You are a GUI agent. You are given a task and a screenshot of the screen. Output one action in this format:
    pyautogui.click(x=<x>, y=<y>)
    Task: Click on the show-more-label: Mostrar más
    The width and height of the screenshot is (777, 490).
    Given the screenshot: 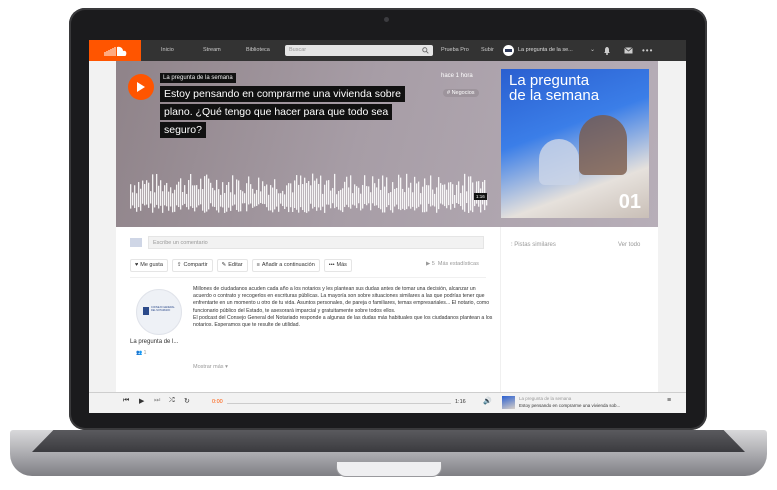 What is the action you would take?
    pyautogui.click(x=208, y=367)
    